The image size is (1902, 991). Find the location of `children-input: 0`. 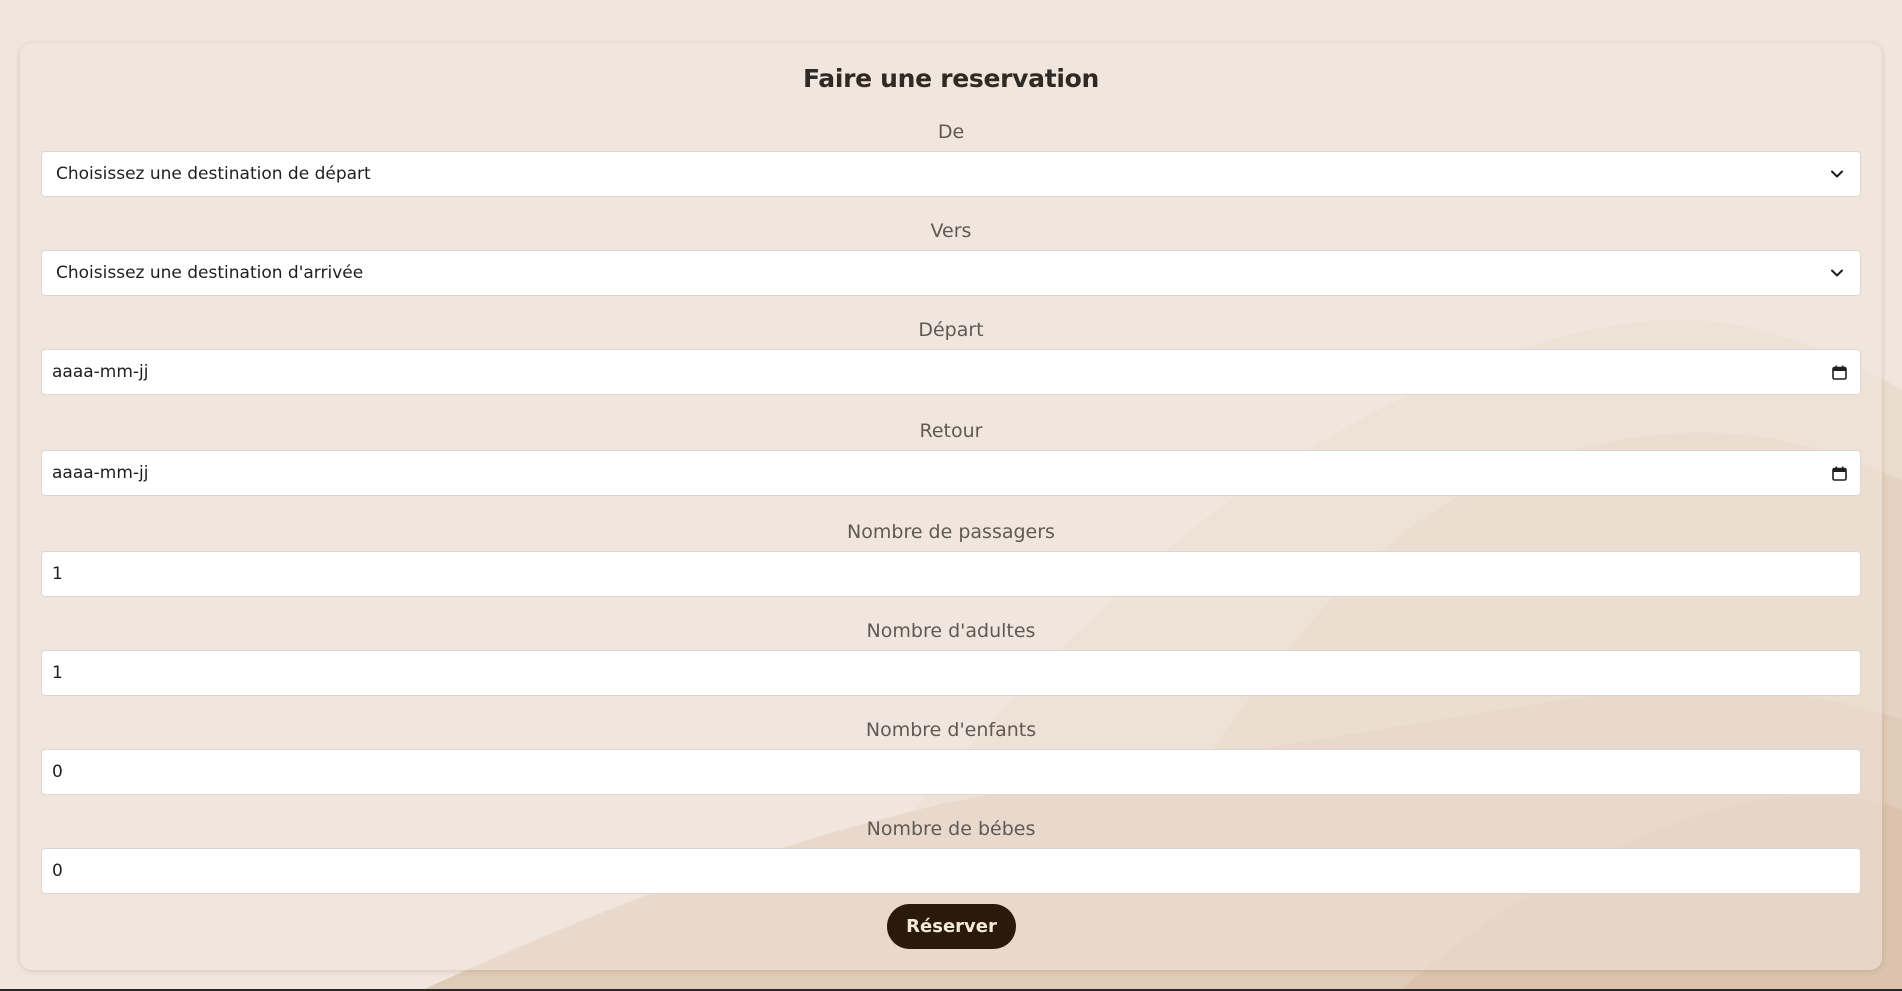

children-input: 0 is located at coordinates (951, 772).